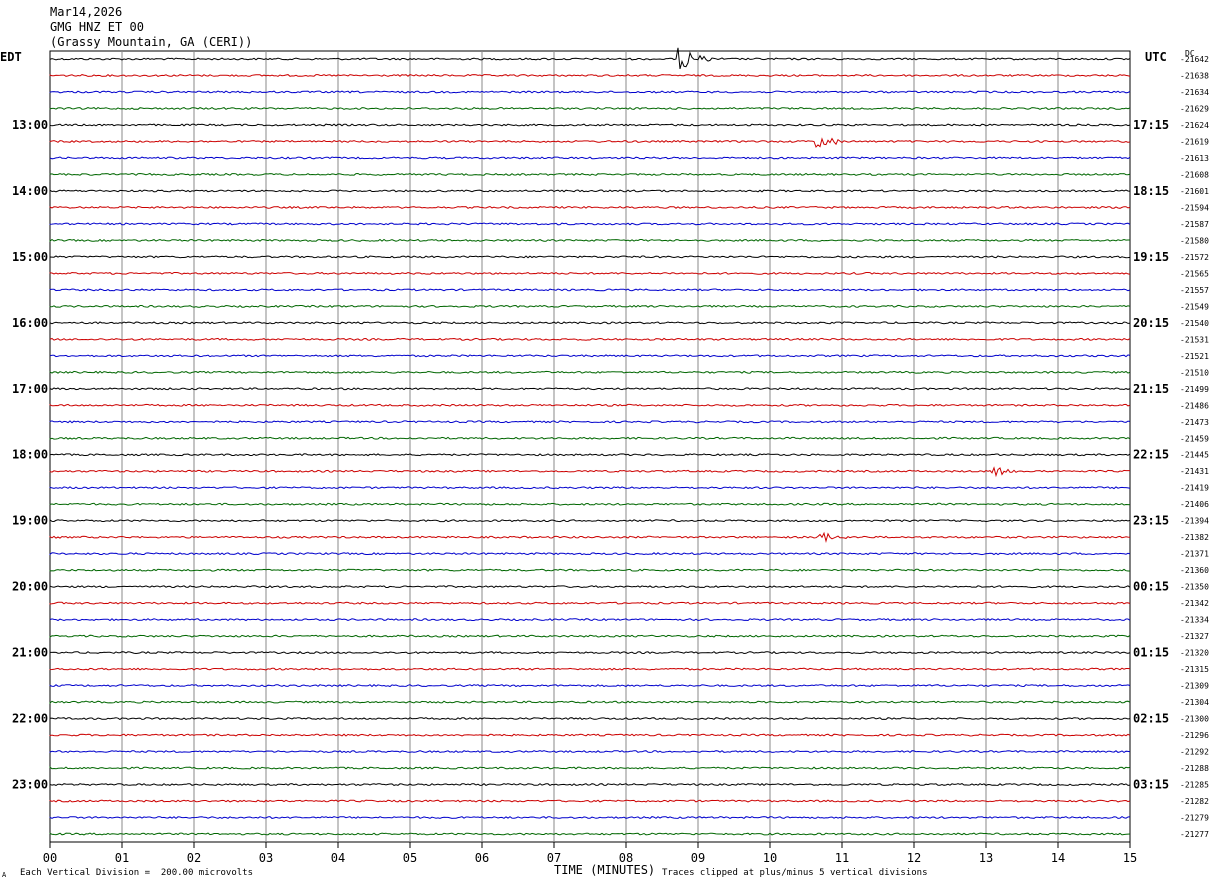  What do you see at coordinates (1151, 455) in the screenshot?
I see `utc-hour-label: 22:15` at bounding box center [1151, 455].